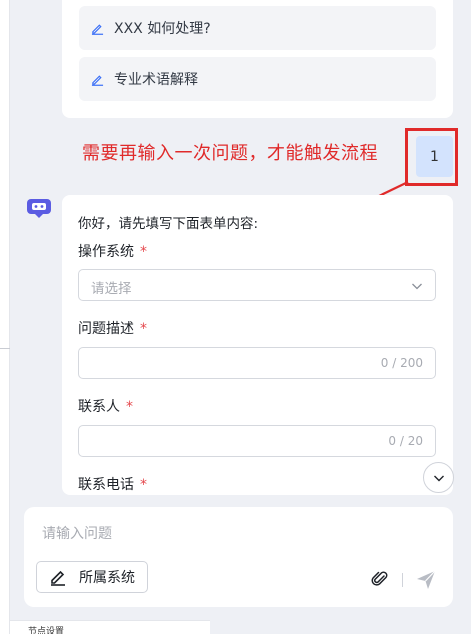 The image size is (475, 634). I want to click on os-select: 请选择, so click(257, 285).